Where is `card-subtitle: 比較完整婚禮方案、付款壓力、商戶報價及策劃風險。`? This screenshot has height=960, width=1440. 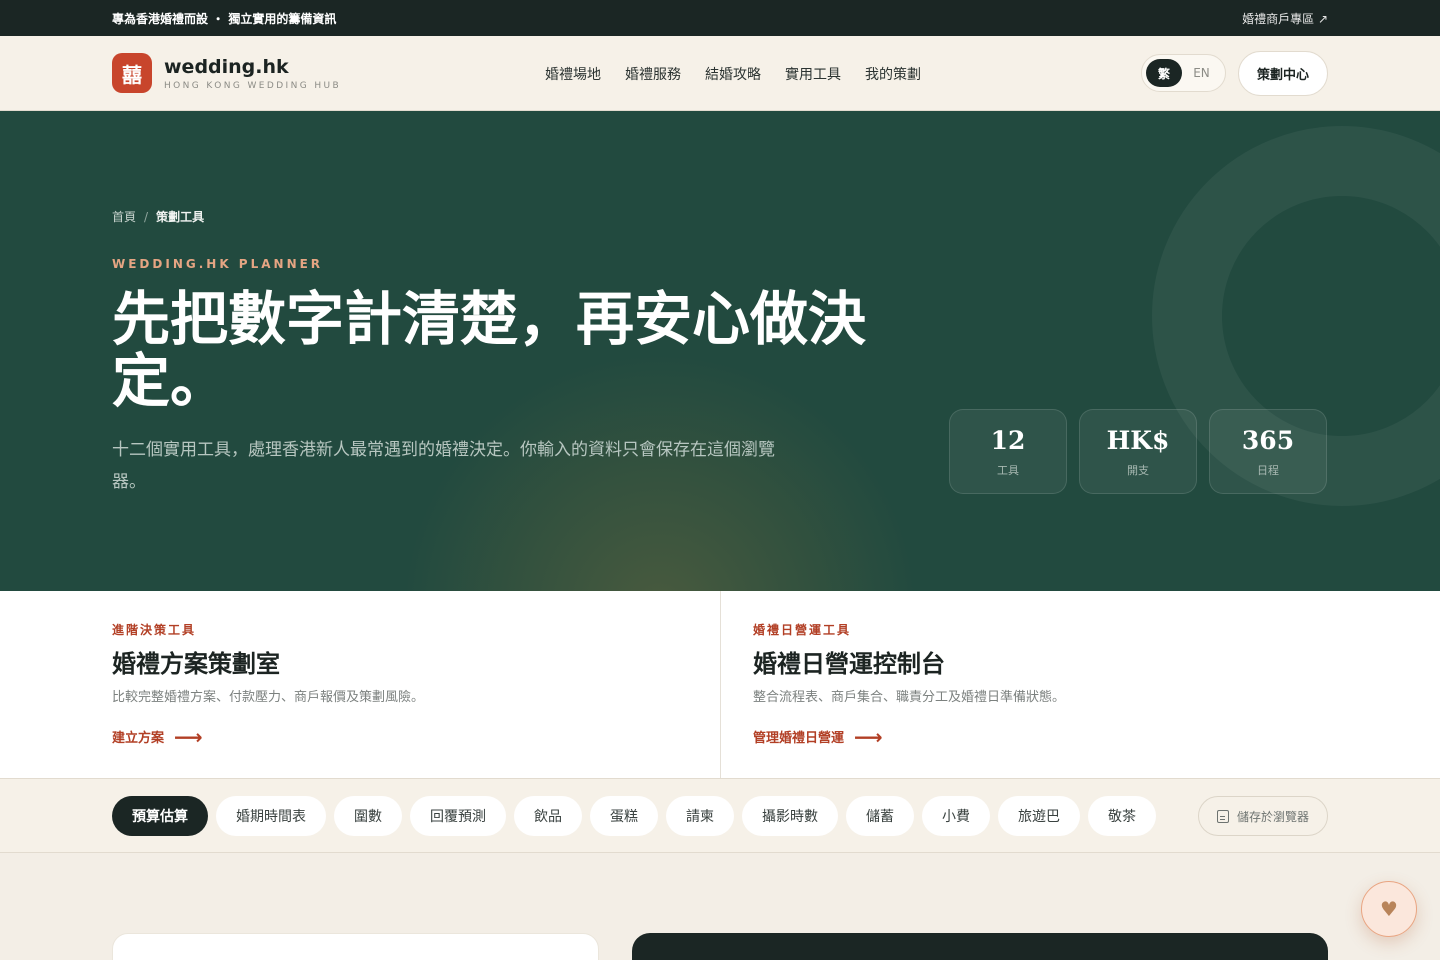 card-subtitle: 比較完整婚禮方案、付款壓力、商戶報價及策劃風險。 is located at coordinates (268, 697).